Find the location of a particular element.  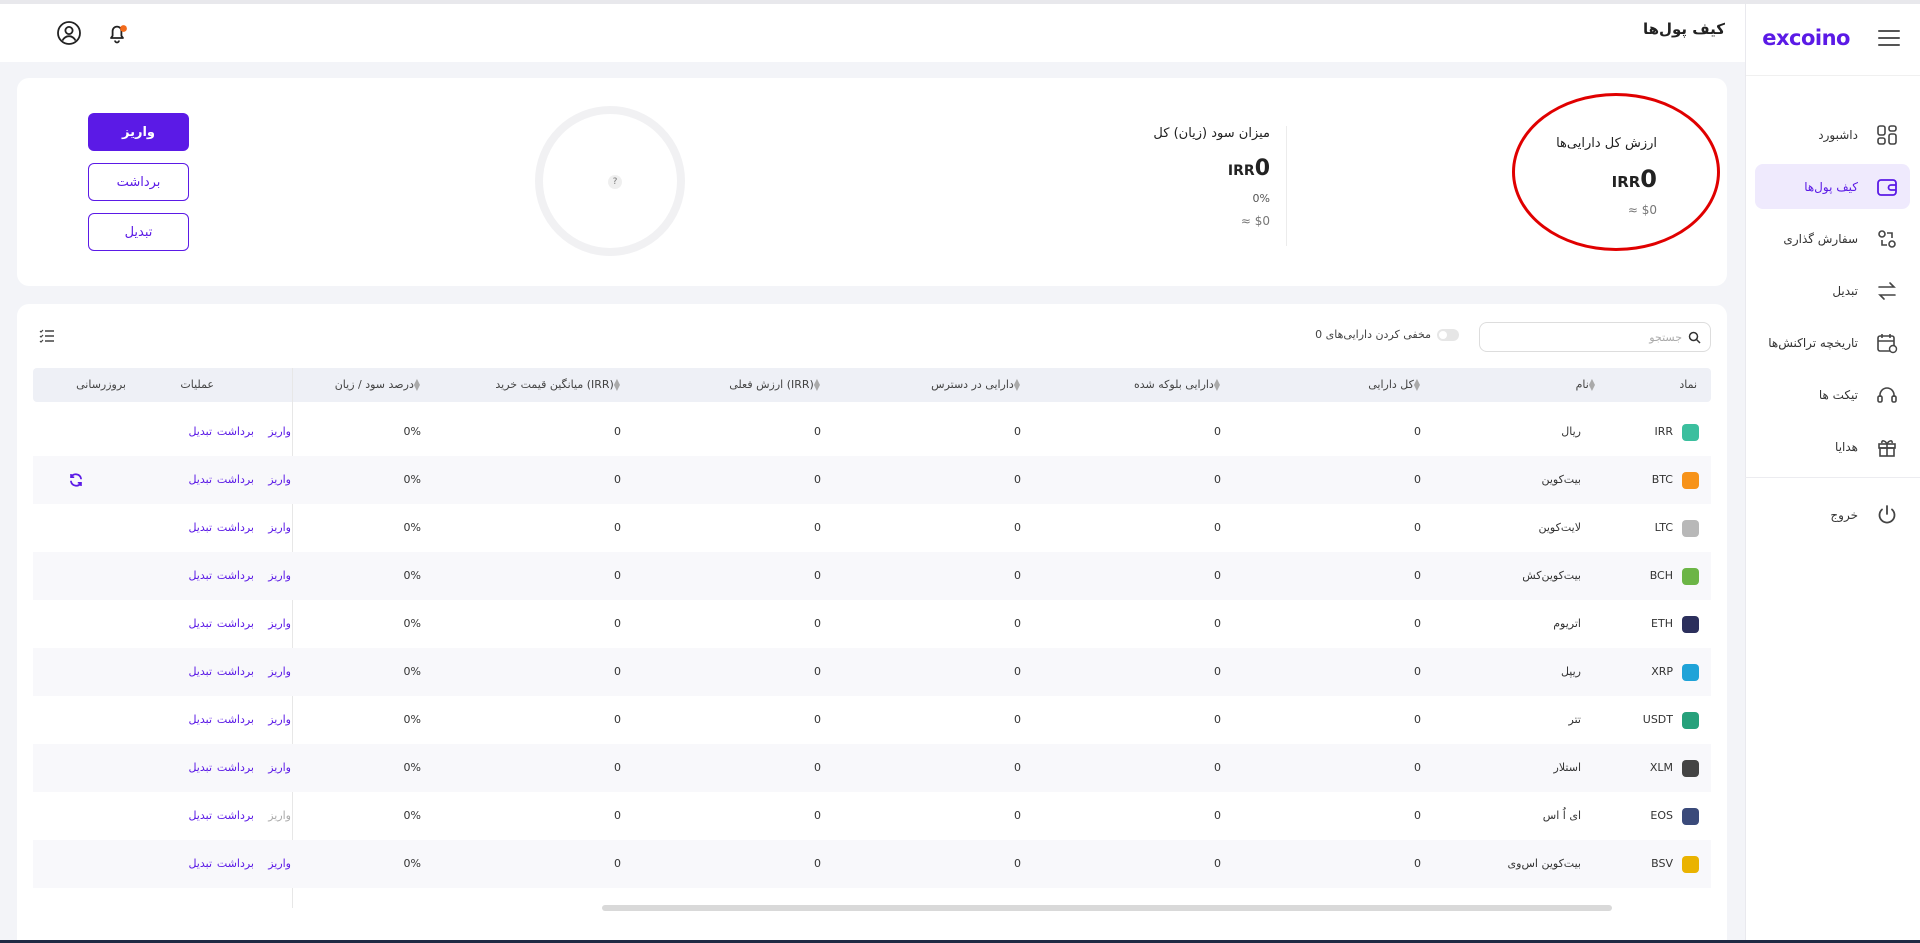

withdraw-button: برداشت is located at coordinates (138, 182).